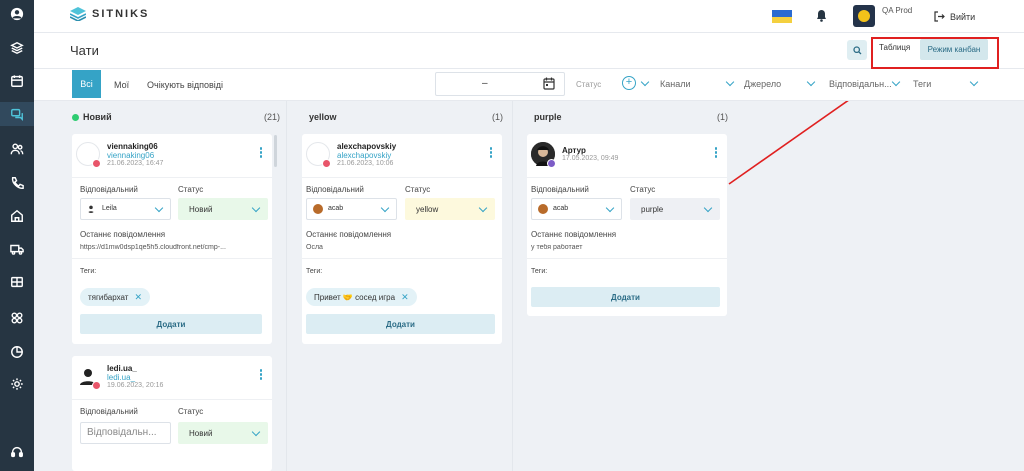 This screenshot has height=471, width=1024. Describe the element at coordinates (17, 48) in the screenshot. I see `layers-icon` at that location.